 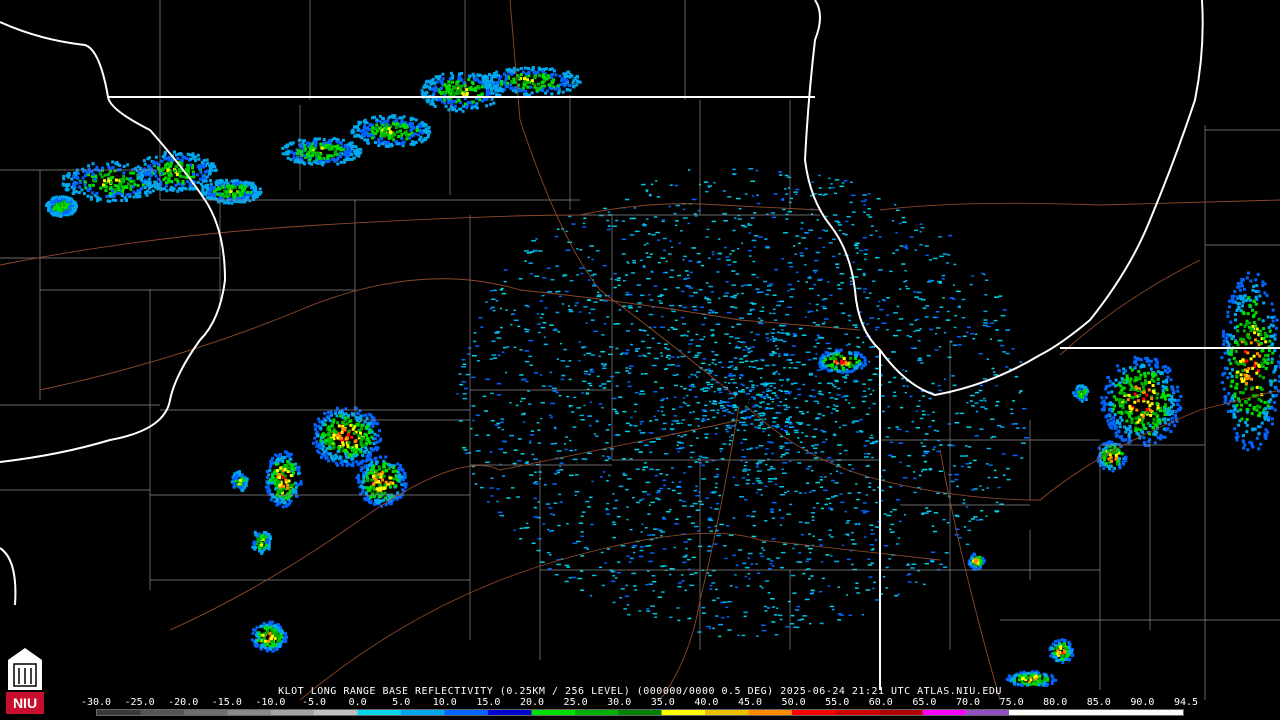 What do you see at coordinates (924, 702) in the screenshot?
I see `scale-tick-label: 65.0` at bounding box center [924, 702].